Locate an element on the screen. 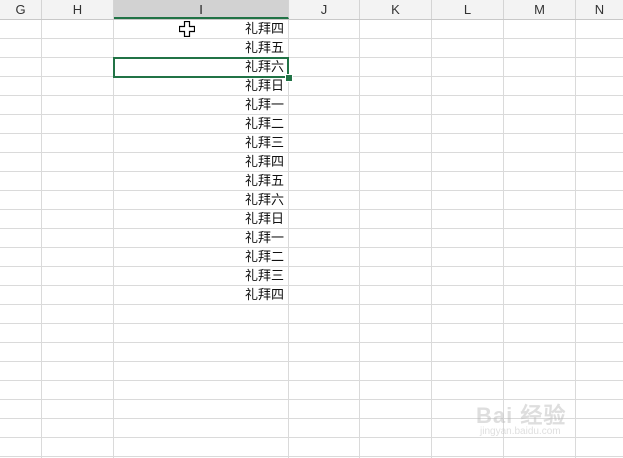 This screenshot has height=458, width=623. column-header-g: G is located at coordinates (21, 9).